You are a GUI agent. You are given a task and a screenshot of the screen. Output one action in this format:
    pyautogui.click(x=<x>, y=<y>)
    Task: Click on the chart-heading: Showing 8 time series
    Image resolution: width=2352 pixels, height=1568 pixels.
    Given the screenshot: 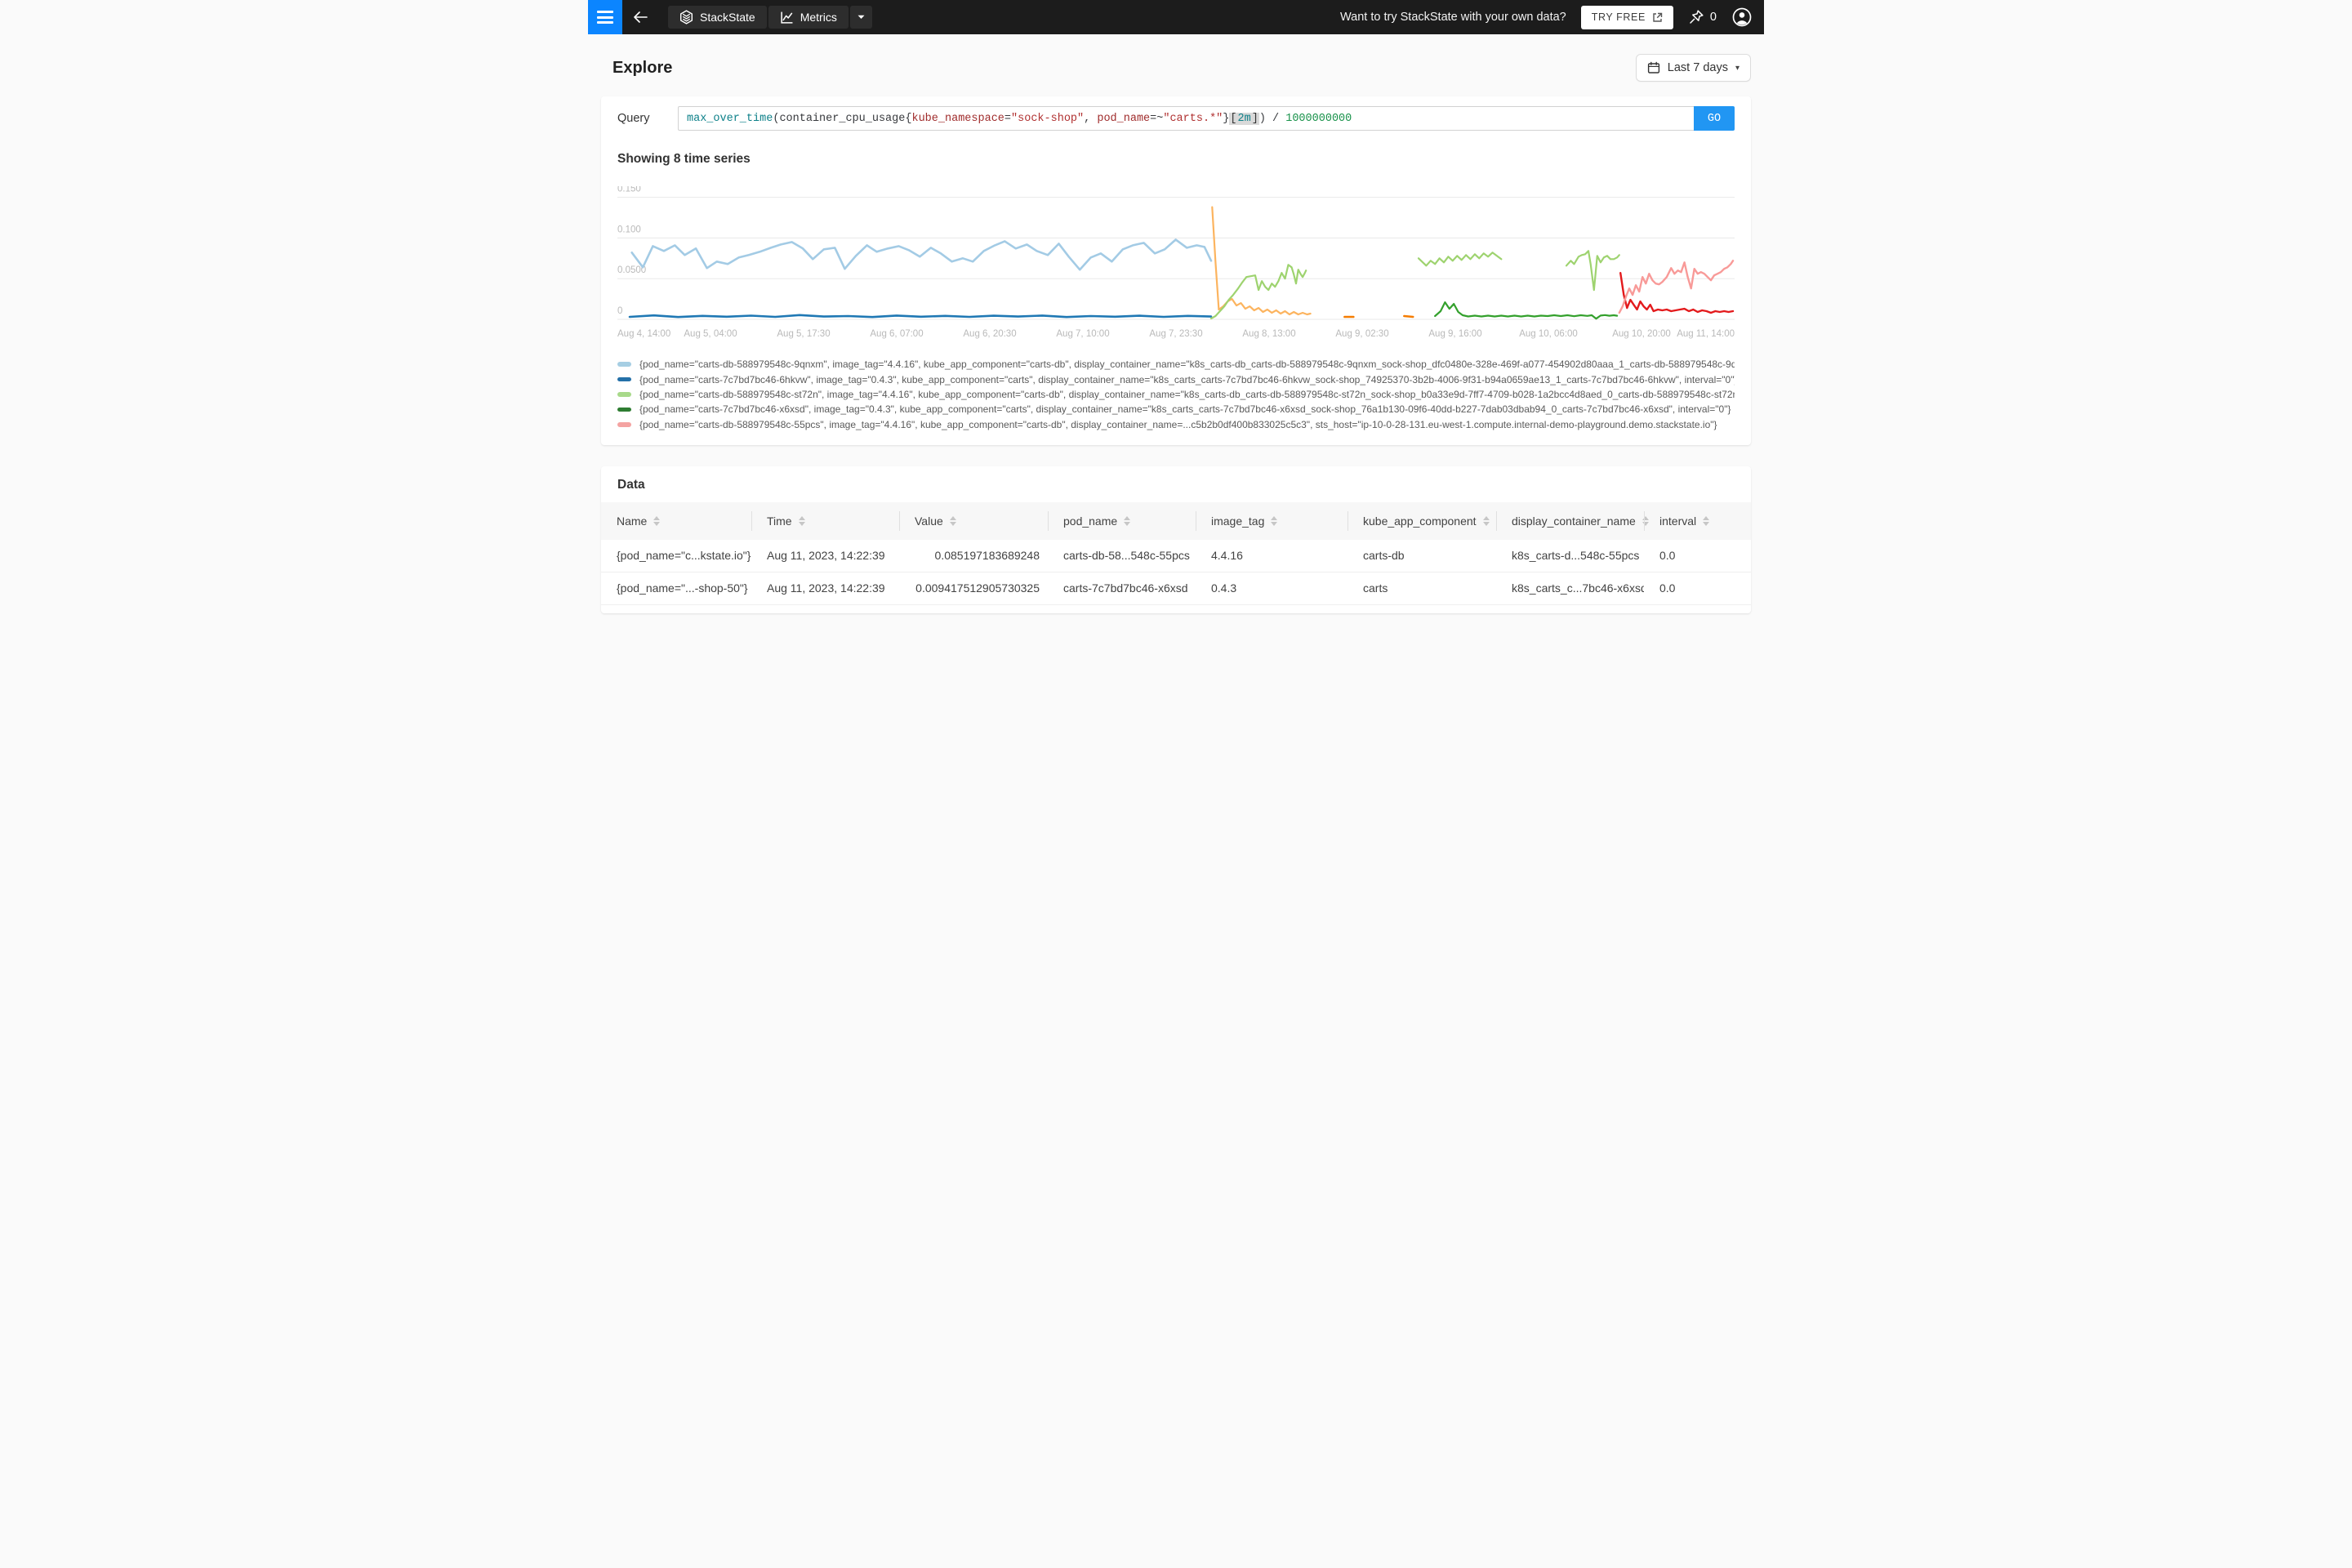 What is the action you would take?
    pyautogui.click(x=684, y=159)
    